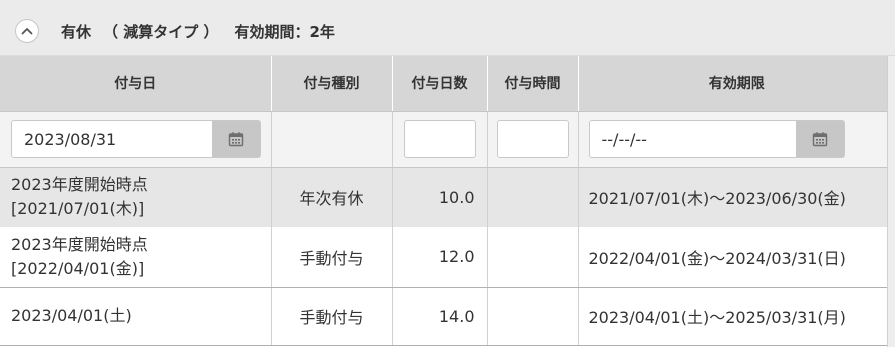 Image resolution: width=895 pixels, height=347 pixels. What do you see at coordinates (332, 197) in the screenshot?
I see `grant-type-cell: 年次有休` at bounding box center [332, 197].